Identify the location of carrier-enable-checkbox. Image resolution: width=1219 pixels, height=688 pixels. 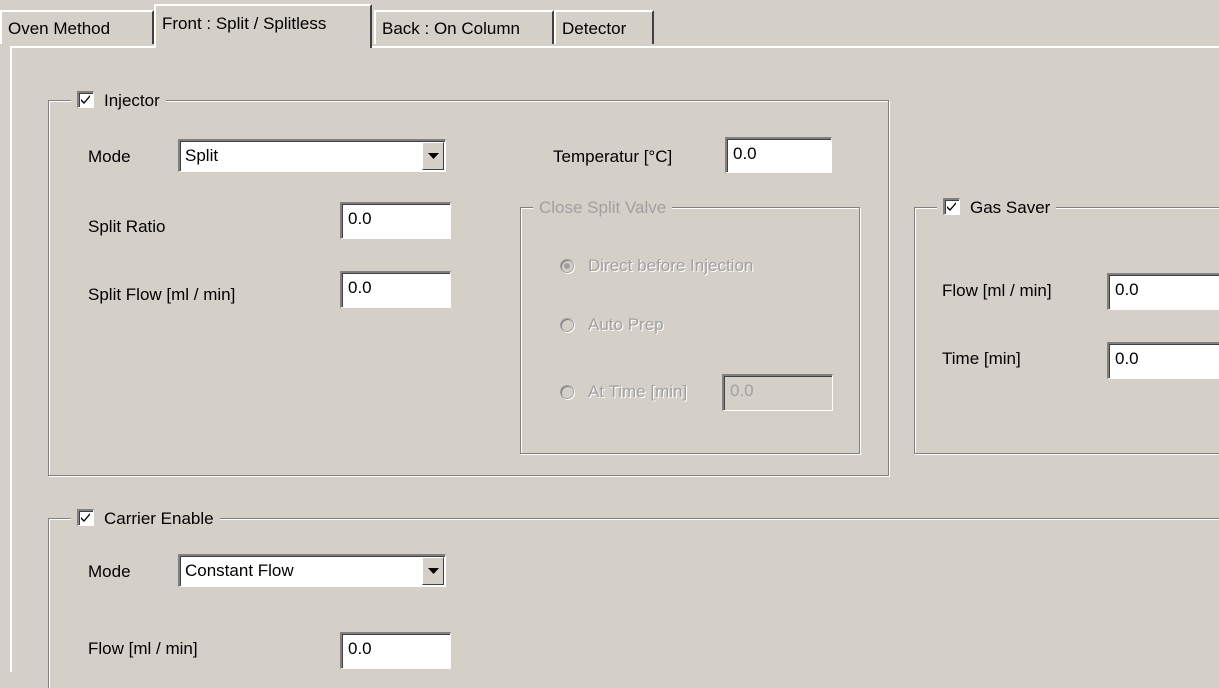
(85, 518).